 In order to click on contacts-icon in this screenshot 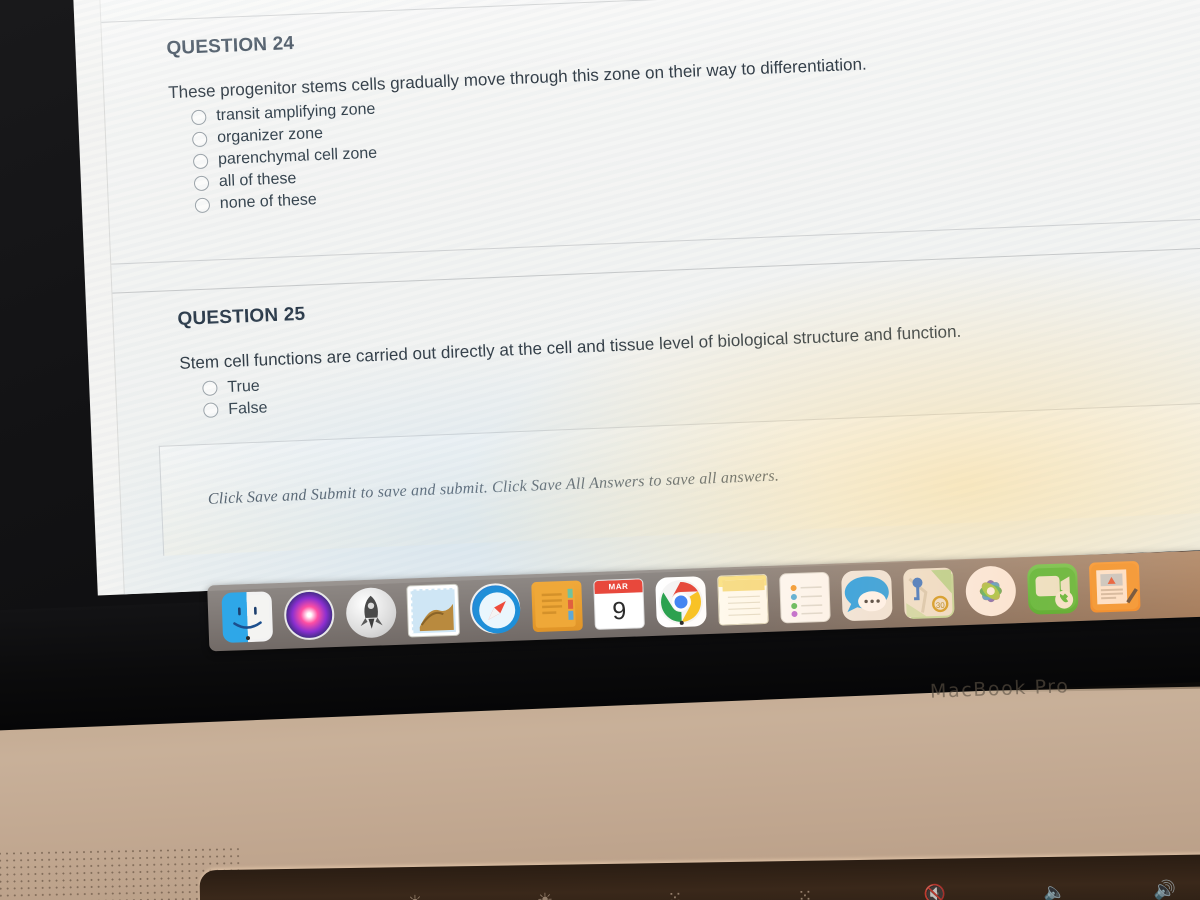, I will do `click(557, 606)`.